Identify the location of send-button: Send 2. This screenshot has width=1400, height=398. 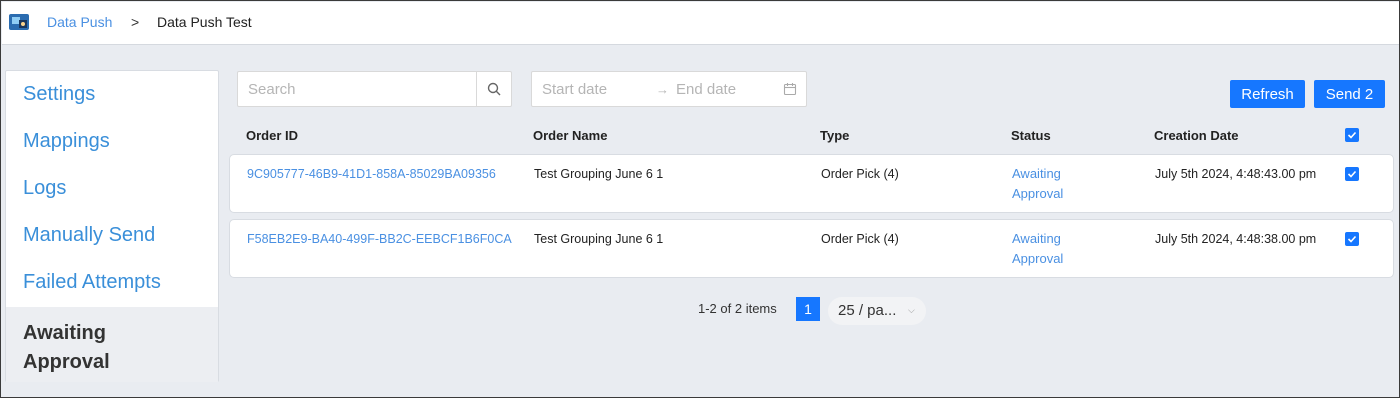
(1349, 94).